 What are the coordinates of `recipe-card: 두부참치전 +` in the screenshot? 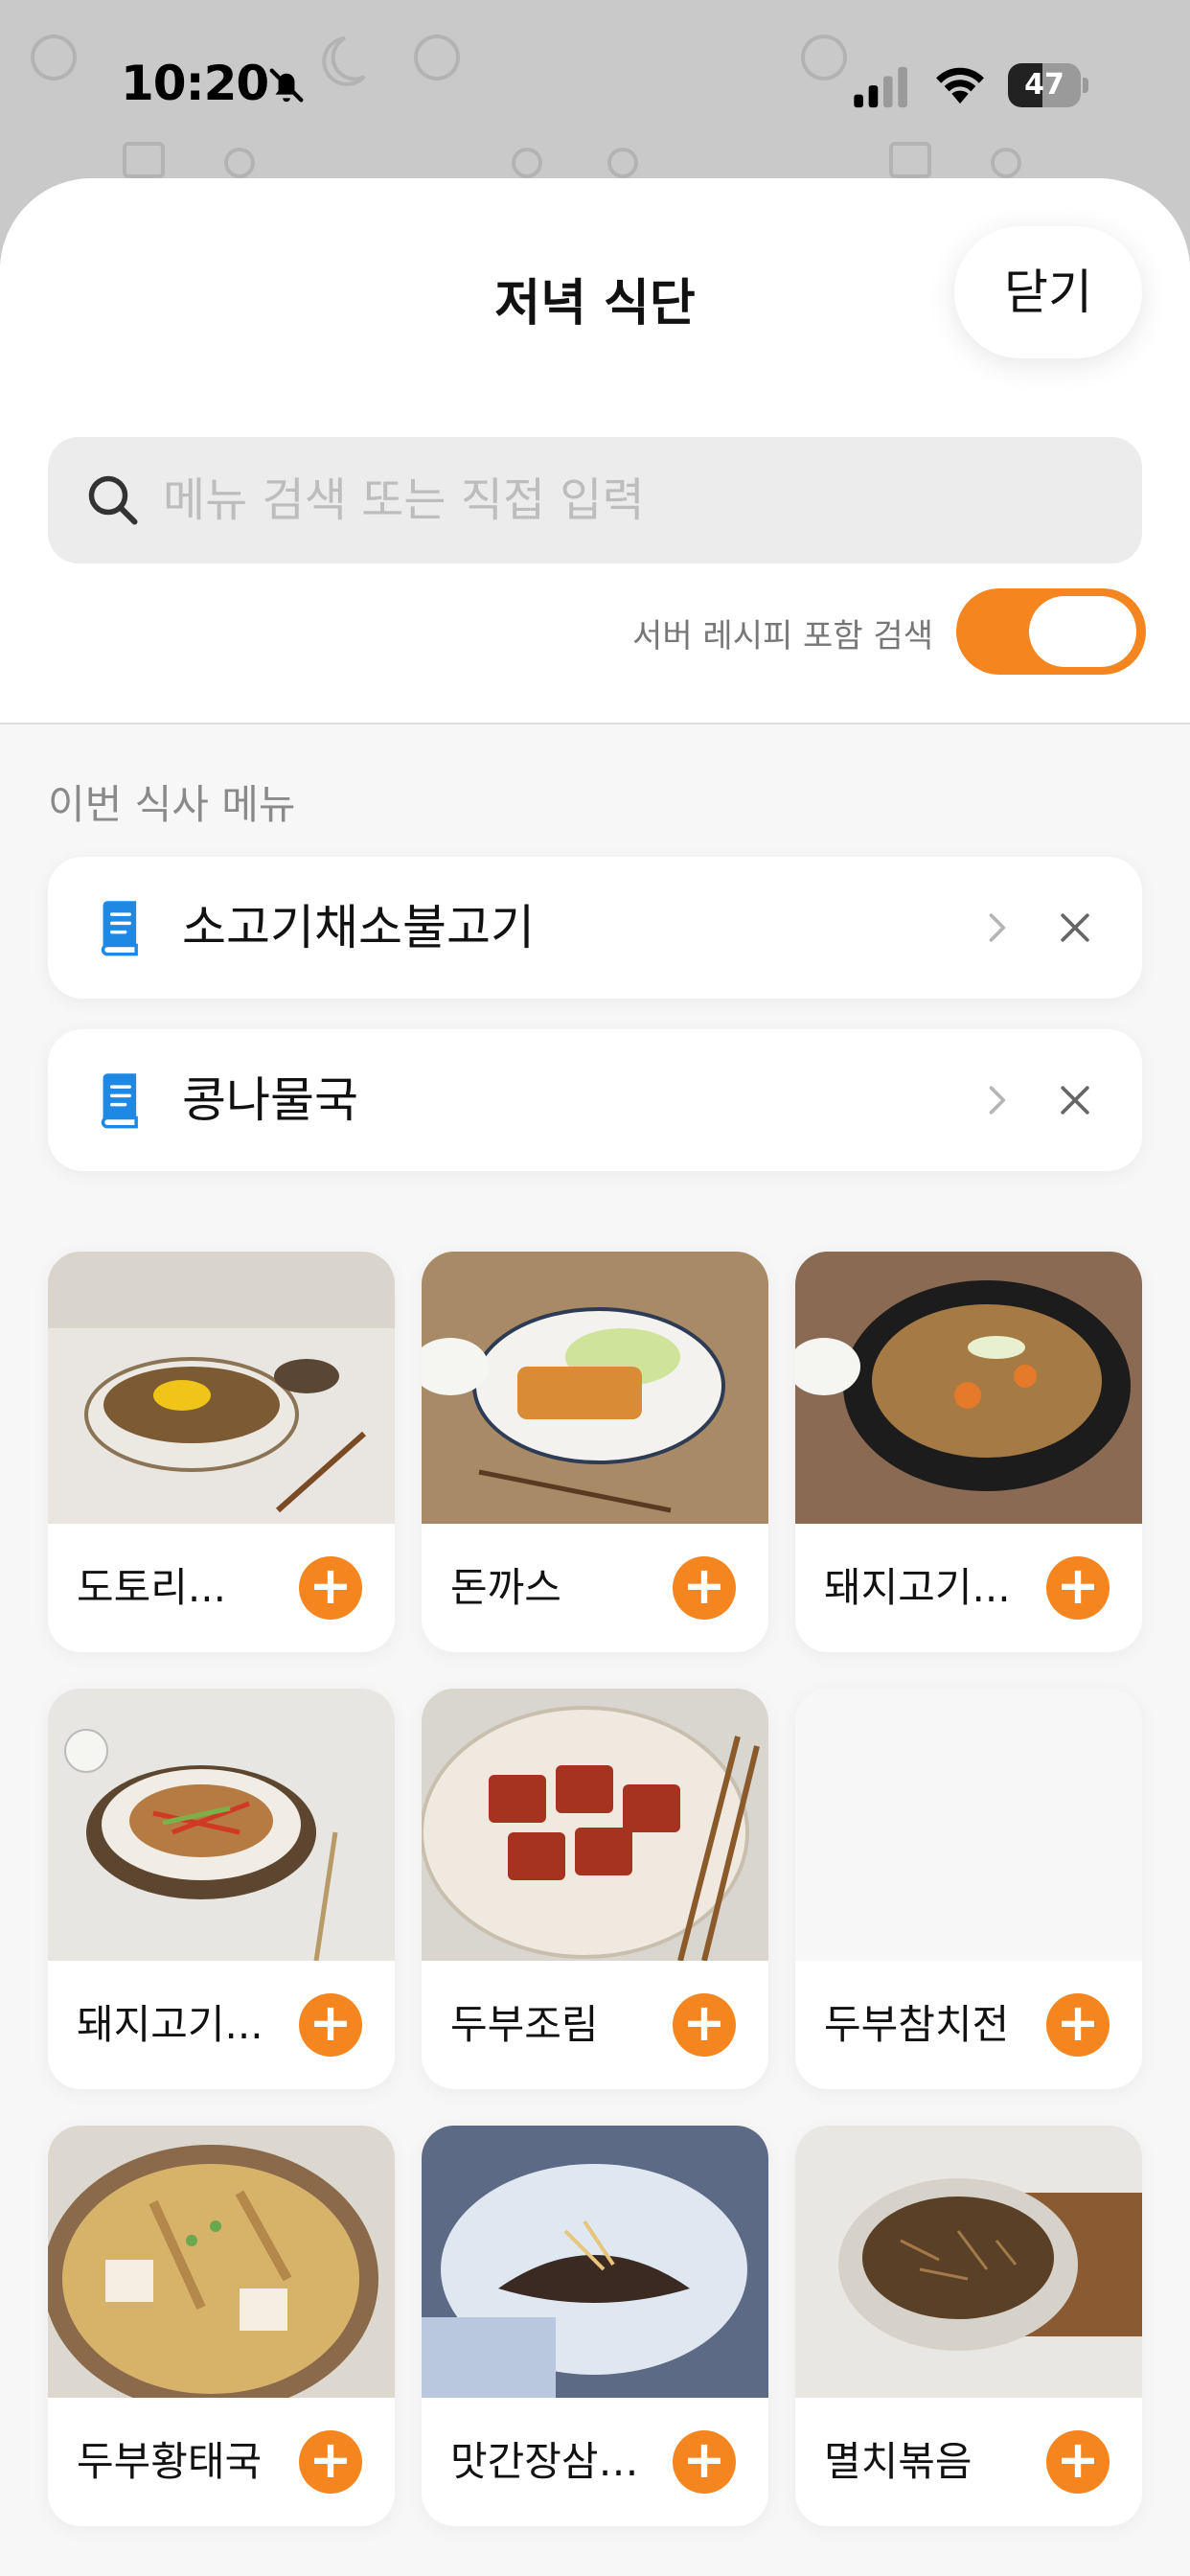 It's located at (968, 1889).